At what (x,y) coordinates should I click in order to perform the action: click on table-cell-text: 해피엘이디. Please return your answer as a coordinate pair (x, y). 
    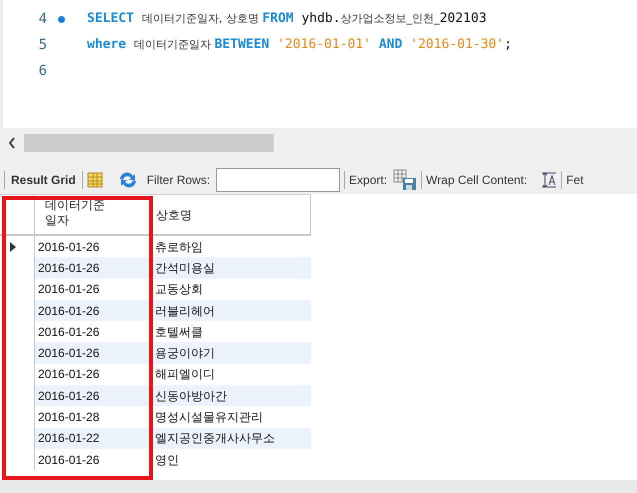
    Looking at the image, I should click on (185, 375).